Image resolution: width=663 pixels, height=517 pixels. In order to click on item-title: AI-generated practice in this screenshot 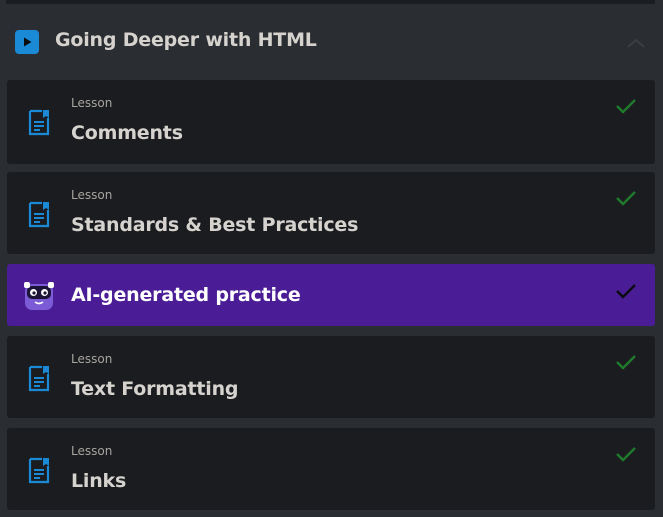, I will do `click(186, 295)`.